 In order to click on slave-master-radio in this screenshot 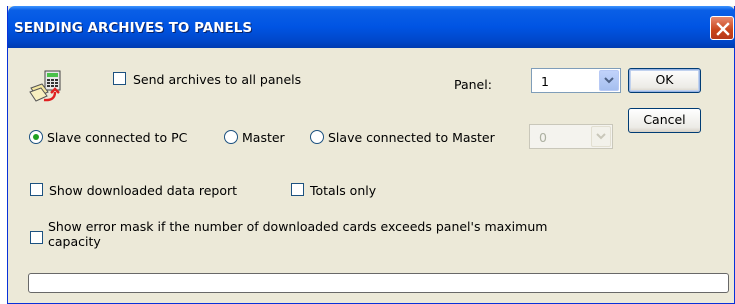, I will do `click(317, 137)`.